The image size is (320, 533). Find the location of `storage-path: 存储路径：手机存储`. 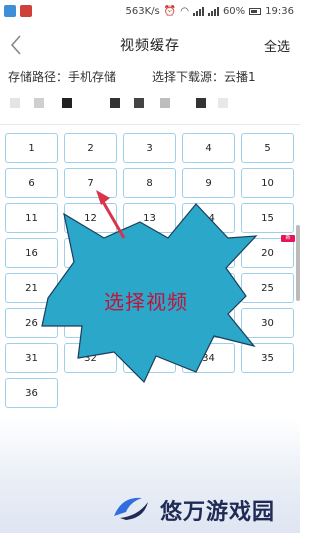

storage-path: 存储路径：手机存储 is located at coordinates (62, 76).